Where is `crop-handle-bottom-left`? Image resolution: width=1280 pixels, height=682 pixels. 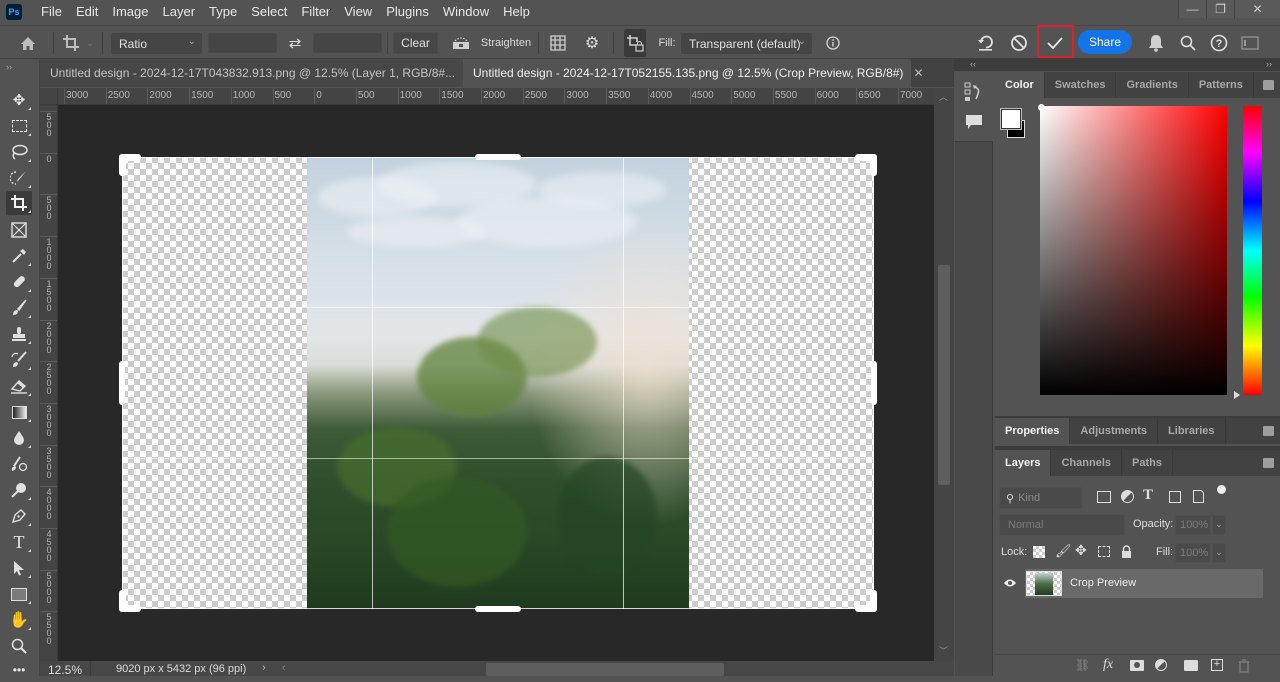
crop-handle-bottom-left is located at coordinates (122, 601).